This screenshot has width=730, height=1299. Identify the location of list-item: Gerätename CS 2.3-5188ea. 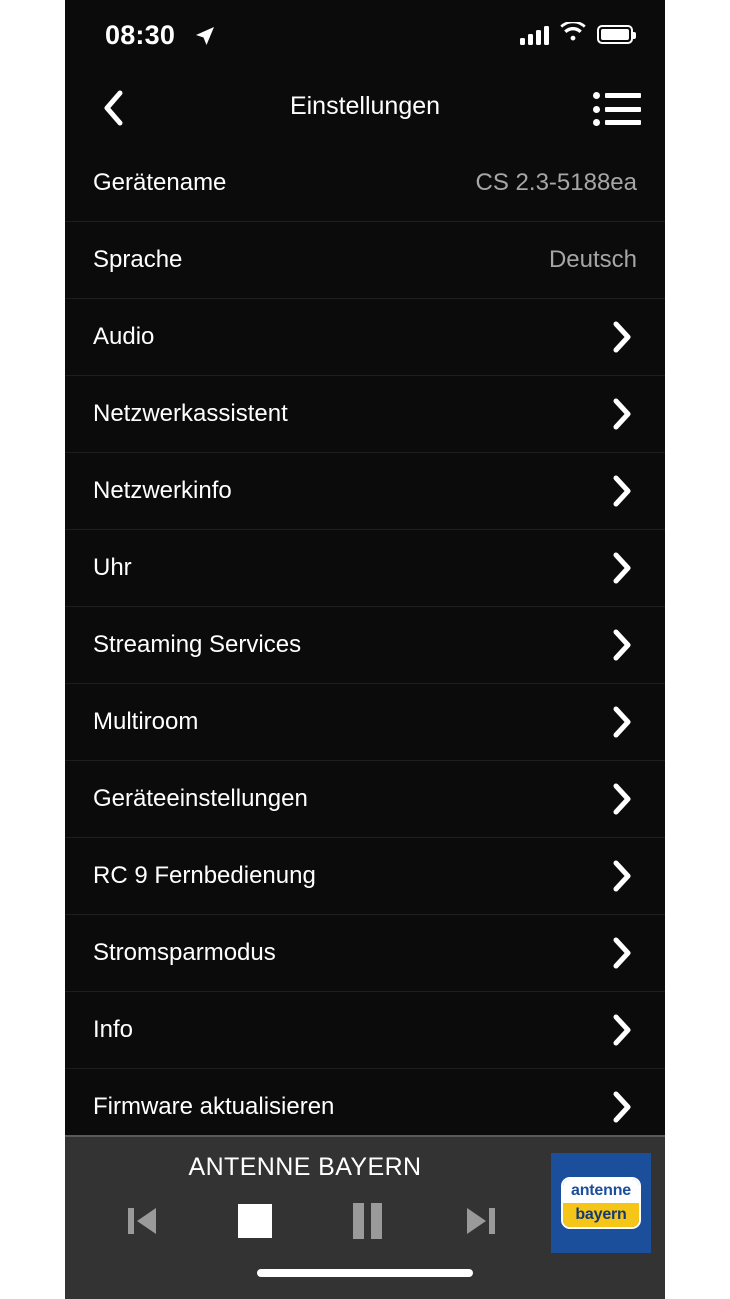
(365, 182).